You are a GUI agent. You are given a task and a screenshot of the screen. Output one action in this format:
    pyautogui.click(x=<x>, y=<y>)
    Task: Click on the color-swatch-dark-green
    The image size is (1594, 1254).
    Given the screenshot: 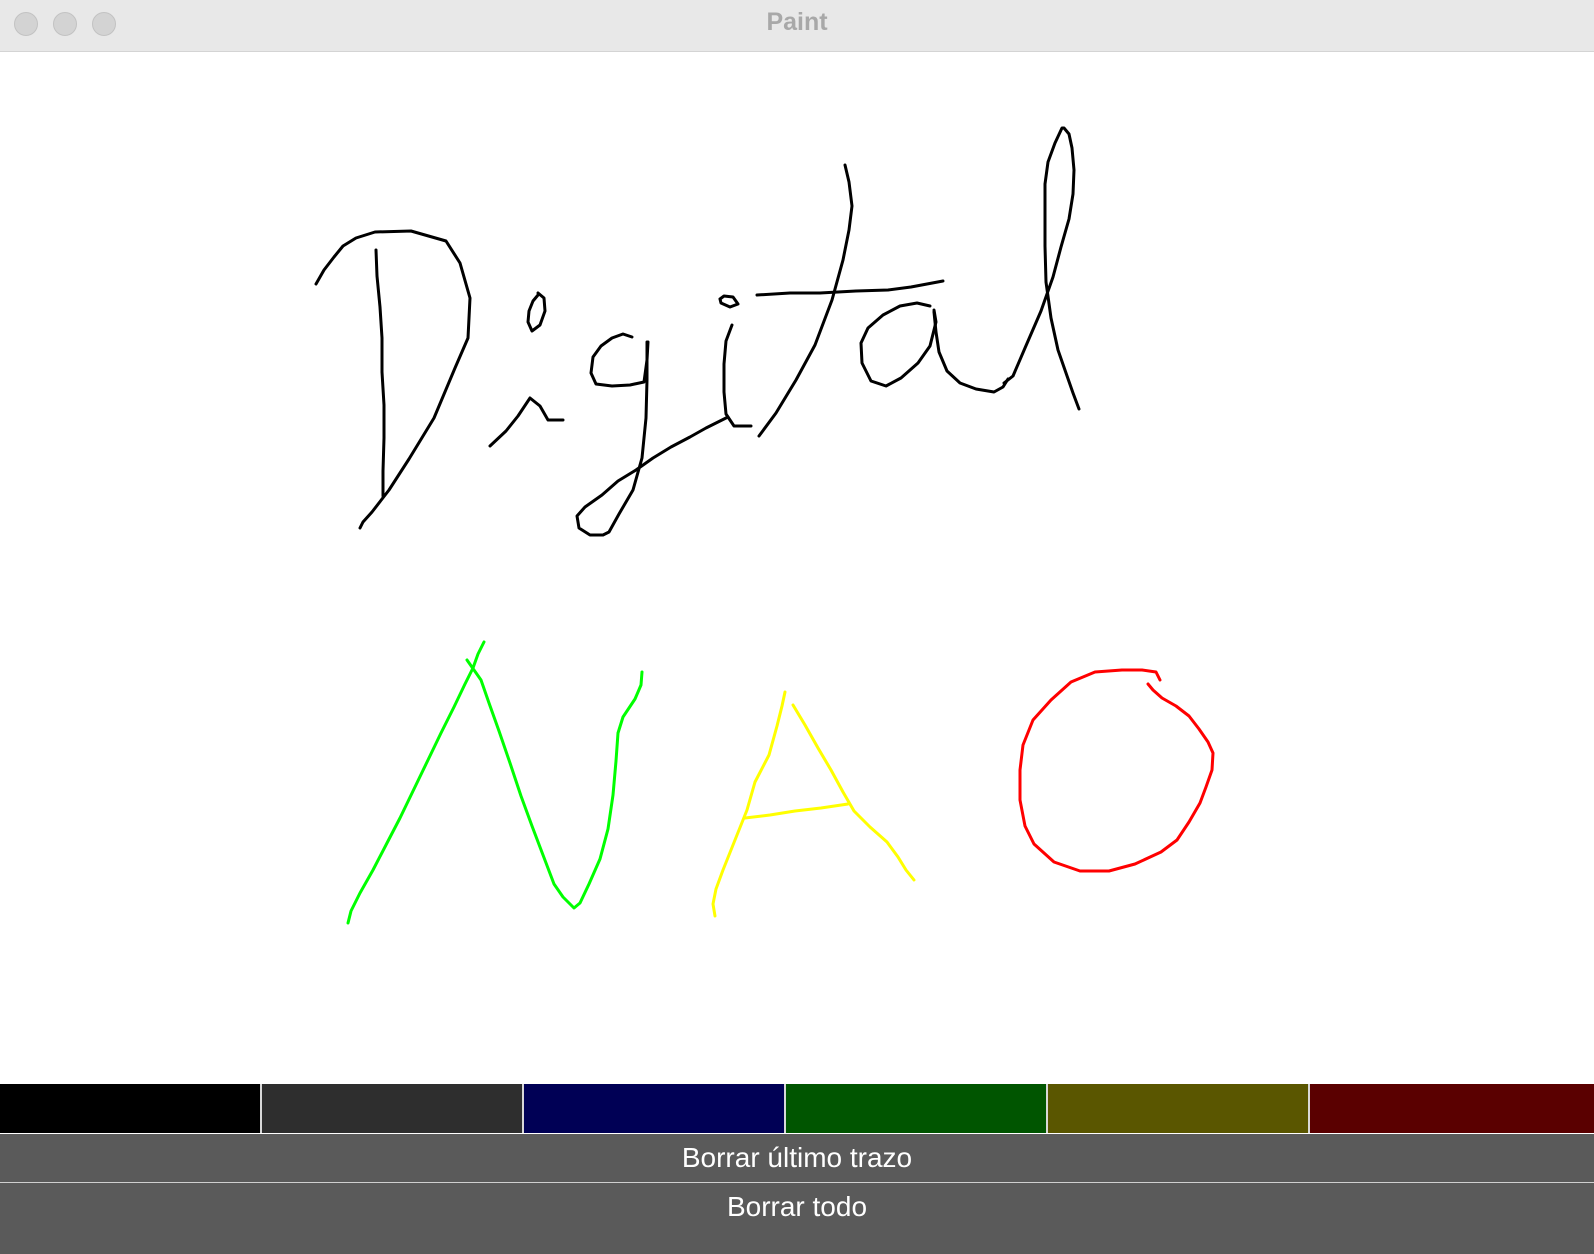 What is the action you would take?
    pyautogui.click(x=917, y=1108)
    